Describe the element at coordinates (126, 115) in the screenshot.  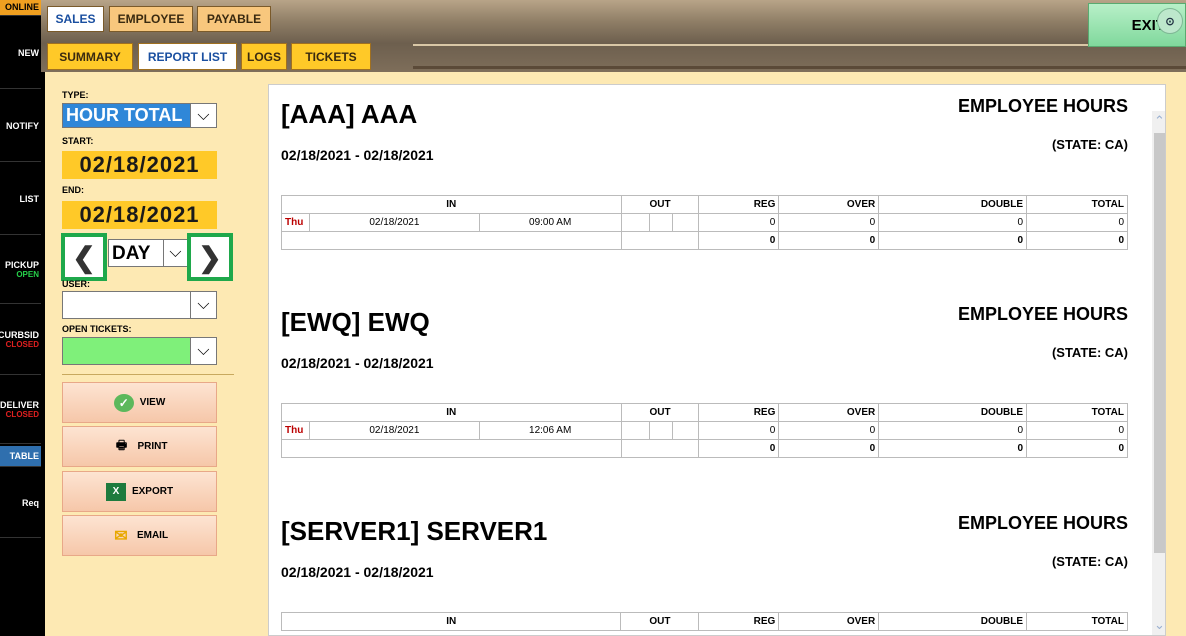
I see `type-value: HOUR TOTAL` at that location.